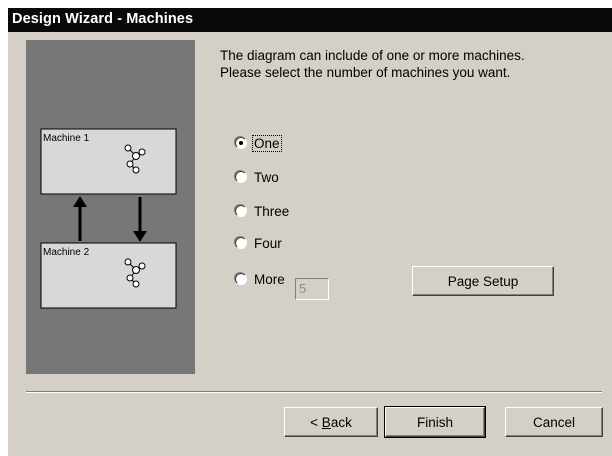  What do you see at coordinates (267, 143) in the screenshot?
I see `radio-one-label: One` at bounding box center [267, 143].